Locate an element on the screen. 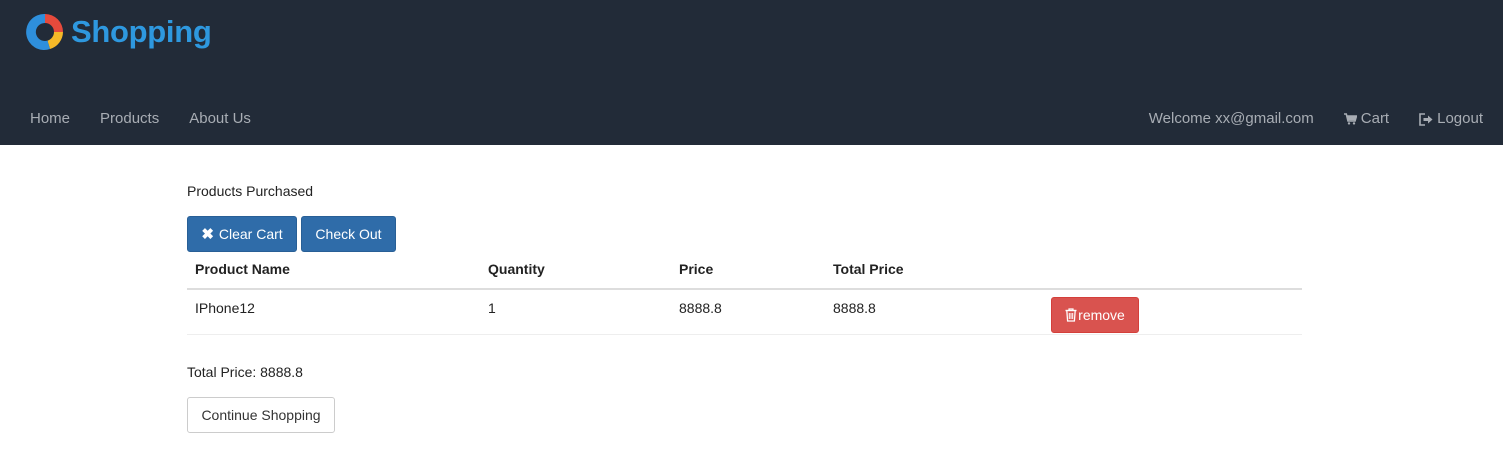  total-price-text: Total Price: 8888.8 is located at coordinates (245, 372).